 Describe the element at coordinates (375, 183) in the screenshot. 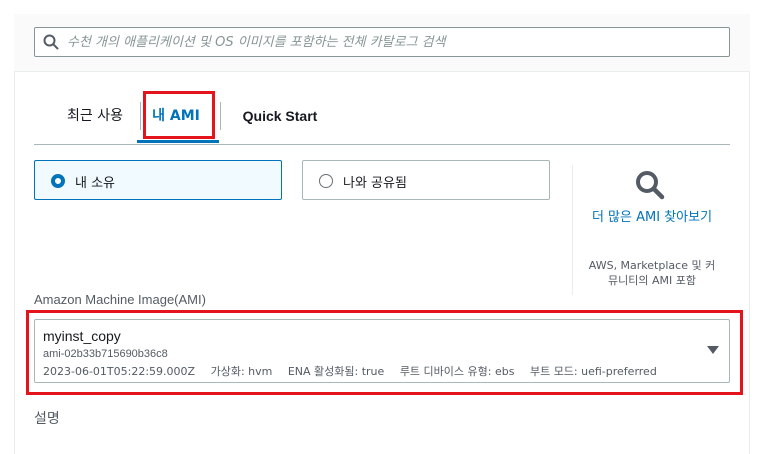

I see `radio-label: 나와 공유됨` at that location.